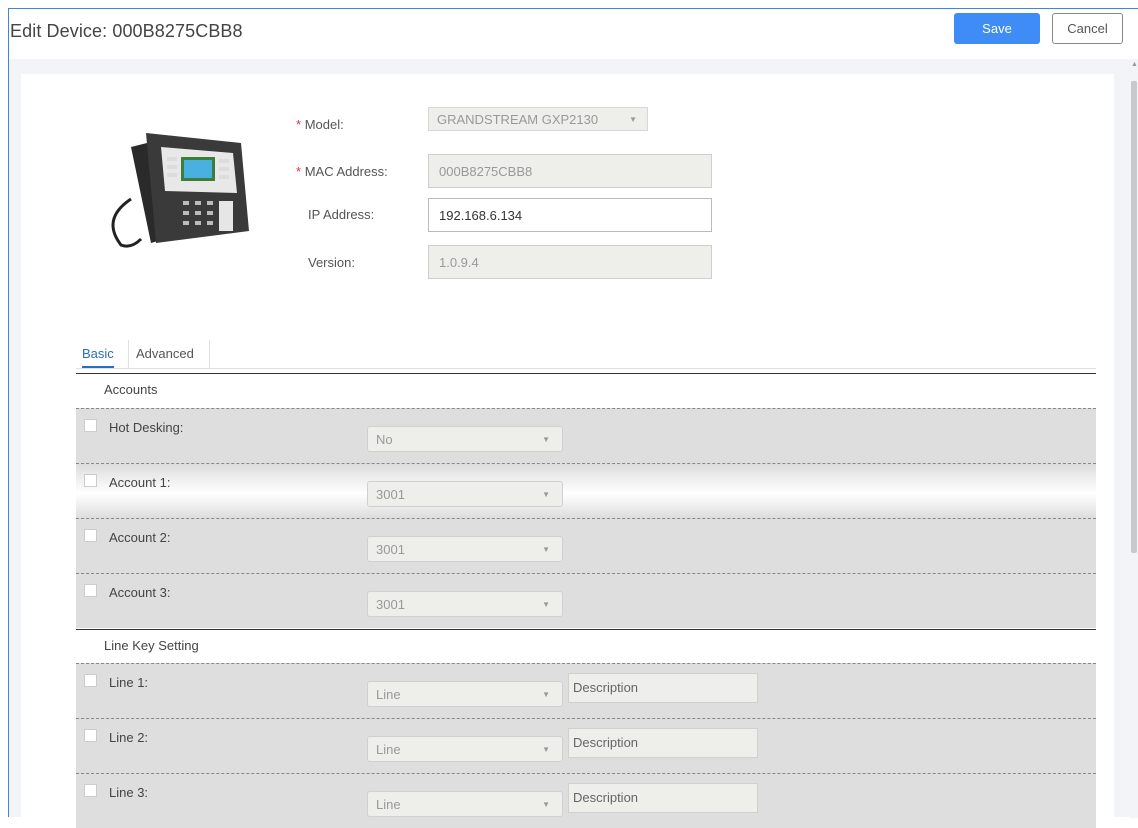 The height and width of the screenshot is (828, 1138). Describe the element at coordinates (320, 124) in the screenshot. I see `model-label: * Model:` at that location.